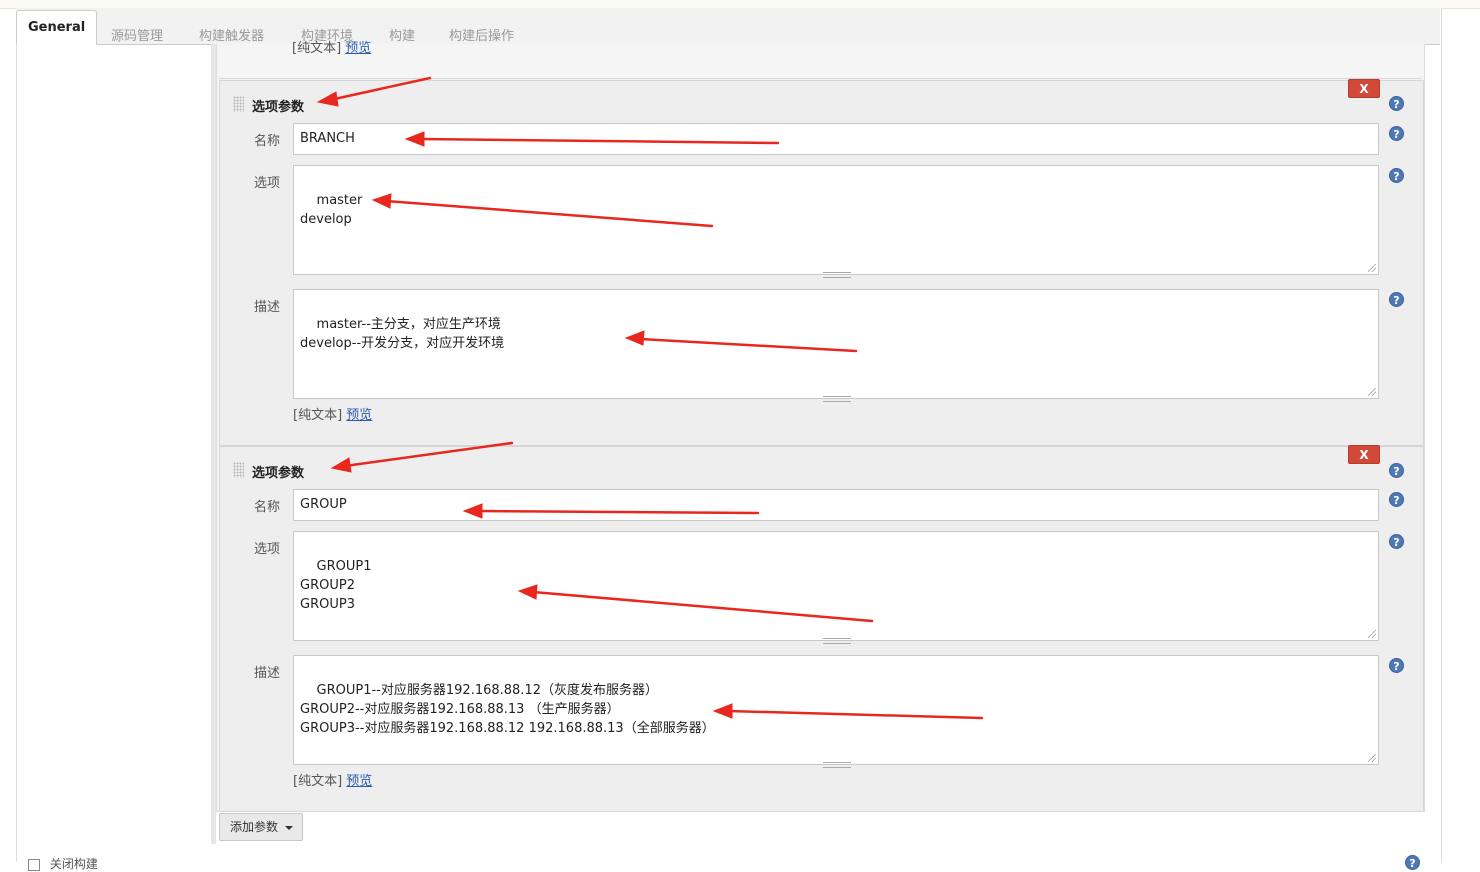 This screenshot has width=1480, height=872. What do you see at coordinates (57, 27) in the screenshot?
I see `tab-general: General` at bounding box center [57, 27].